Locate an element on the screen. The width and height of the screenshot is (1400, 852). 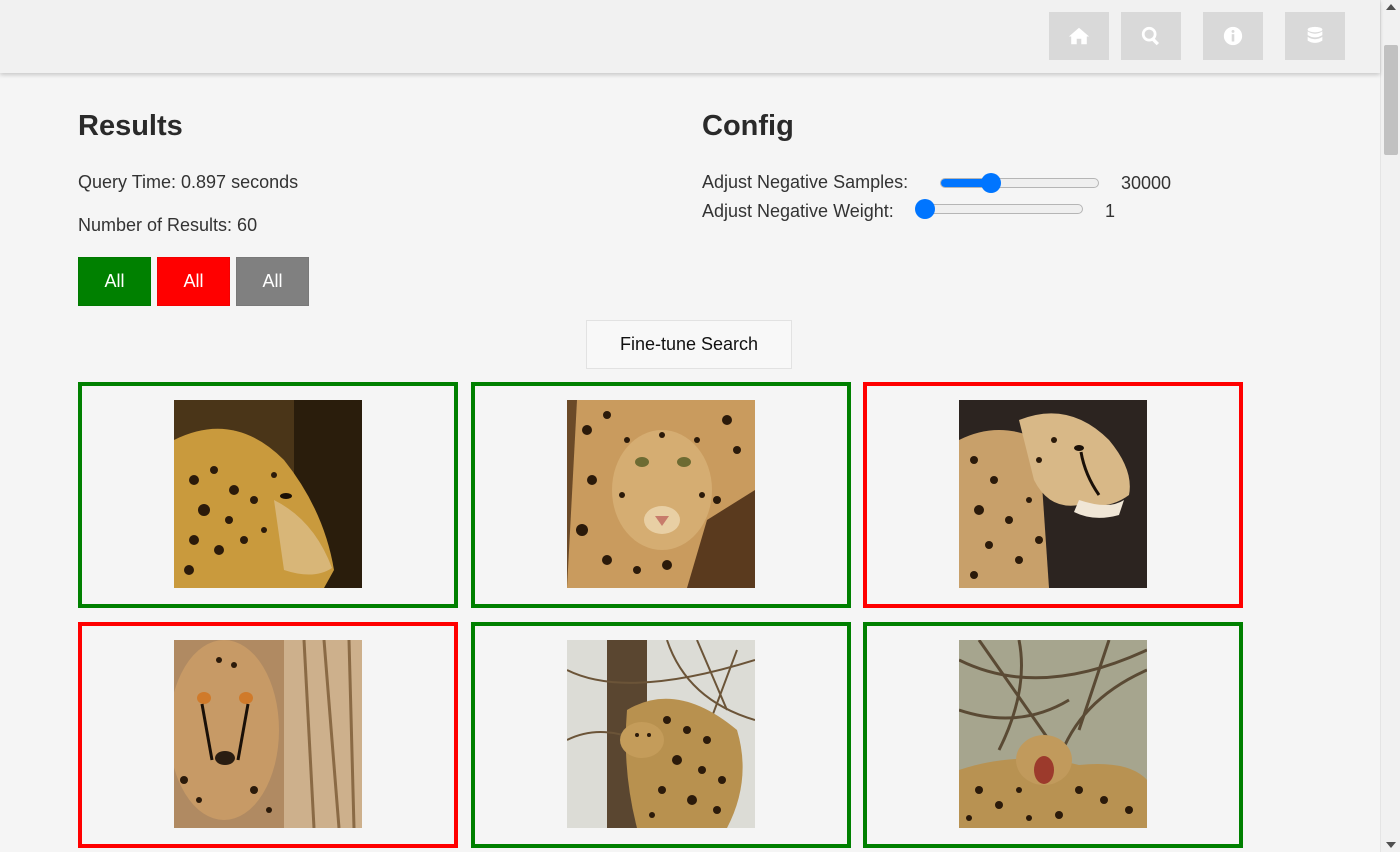
cheetah-profile-image is located at coordinates (1053, 494).